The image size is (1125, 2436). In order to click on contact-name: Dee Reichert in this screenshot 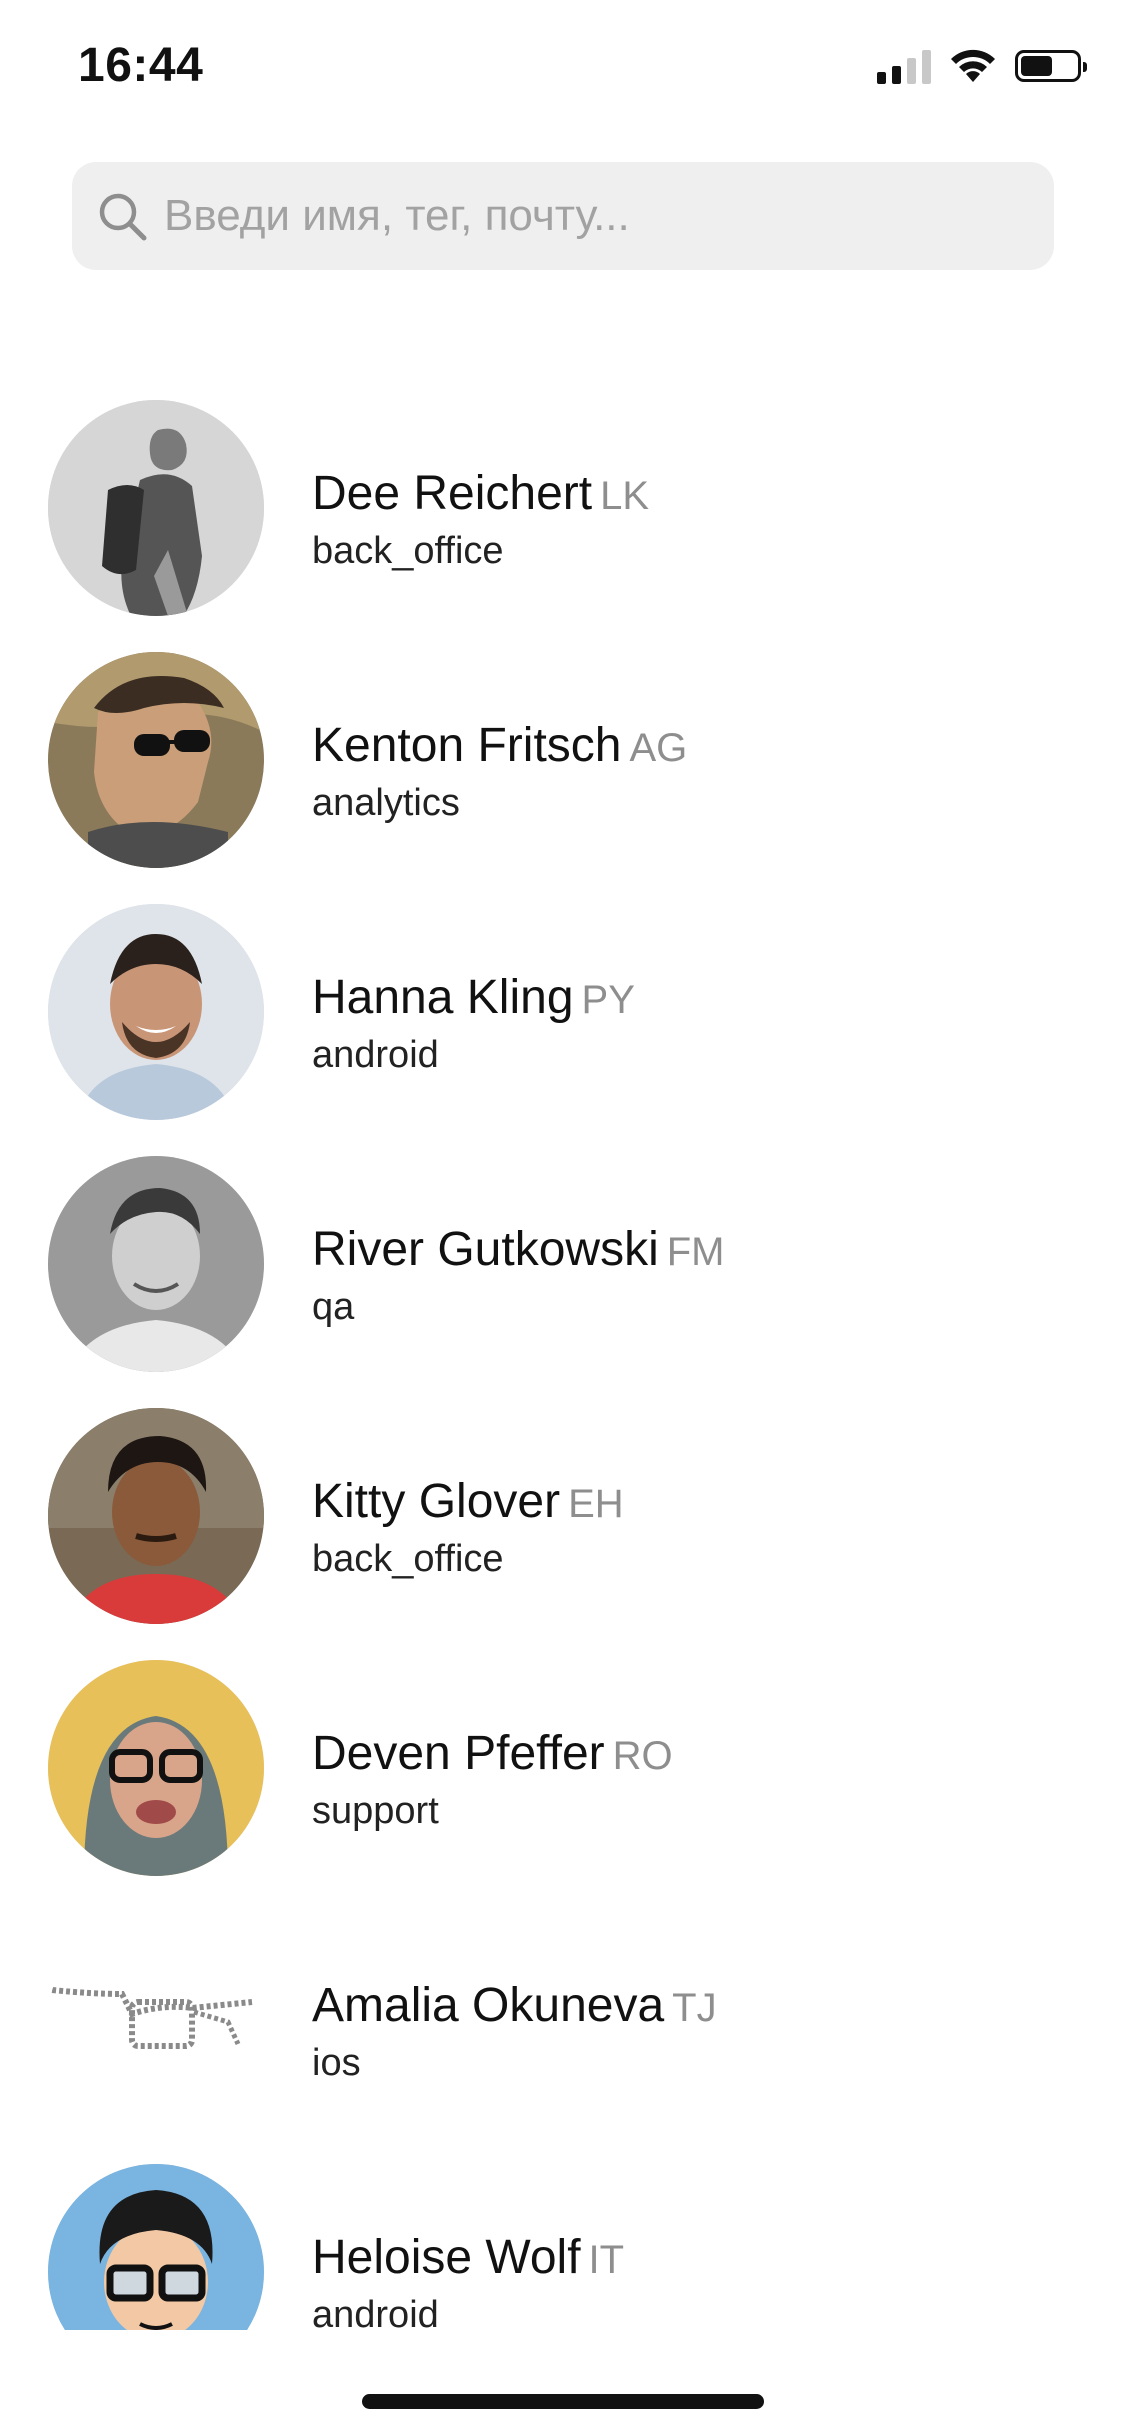, I will do `click(452, 493)`.